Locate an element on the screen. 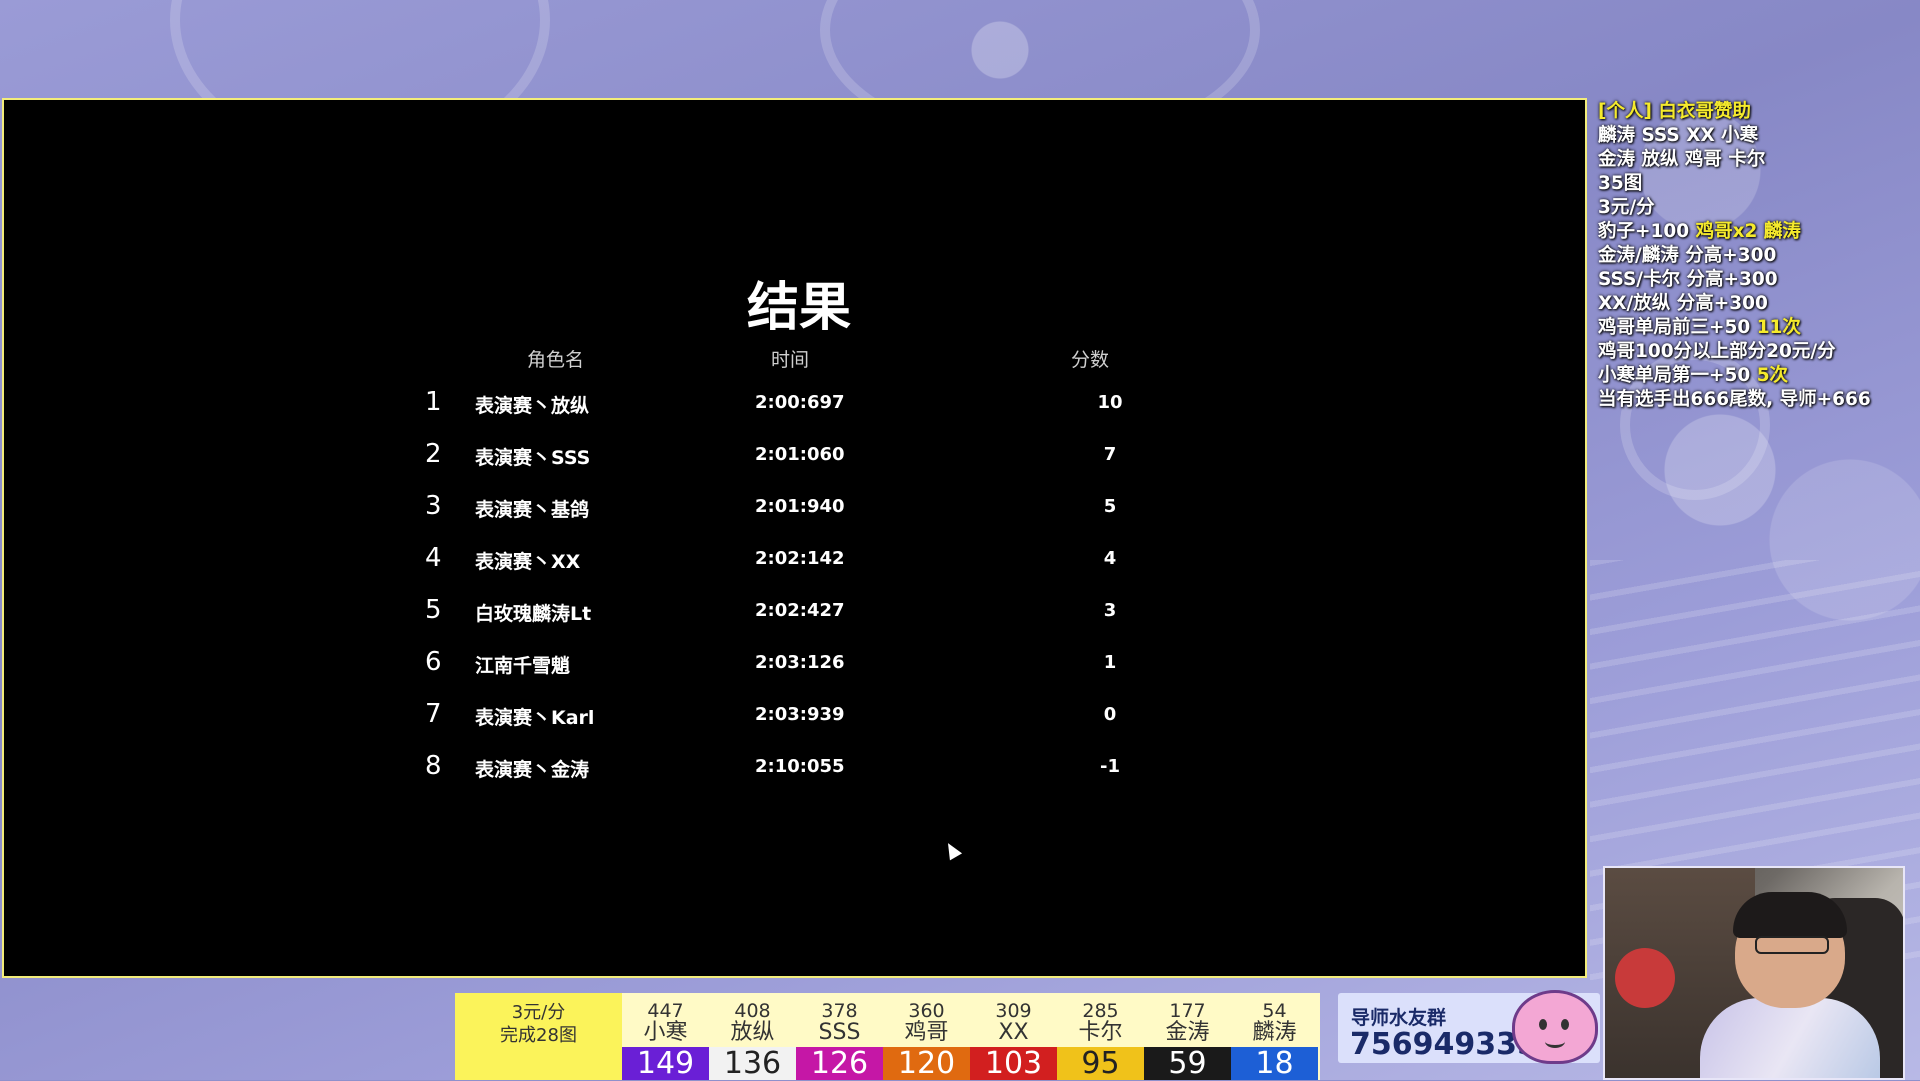  result-rank: 2 is located at coordinates (433, 454).